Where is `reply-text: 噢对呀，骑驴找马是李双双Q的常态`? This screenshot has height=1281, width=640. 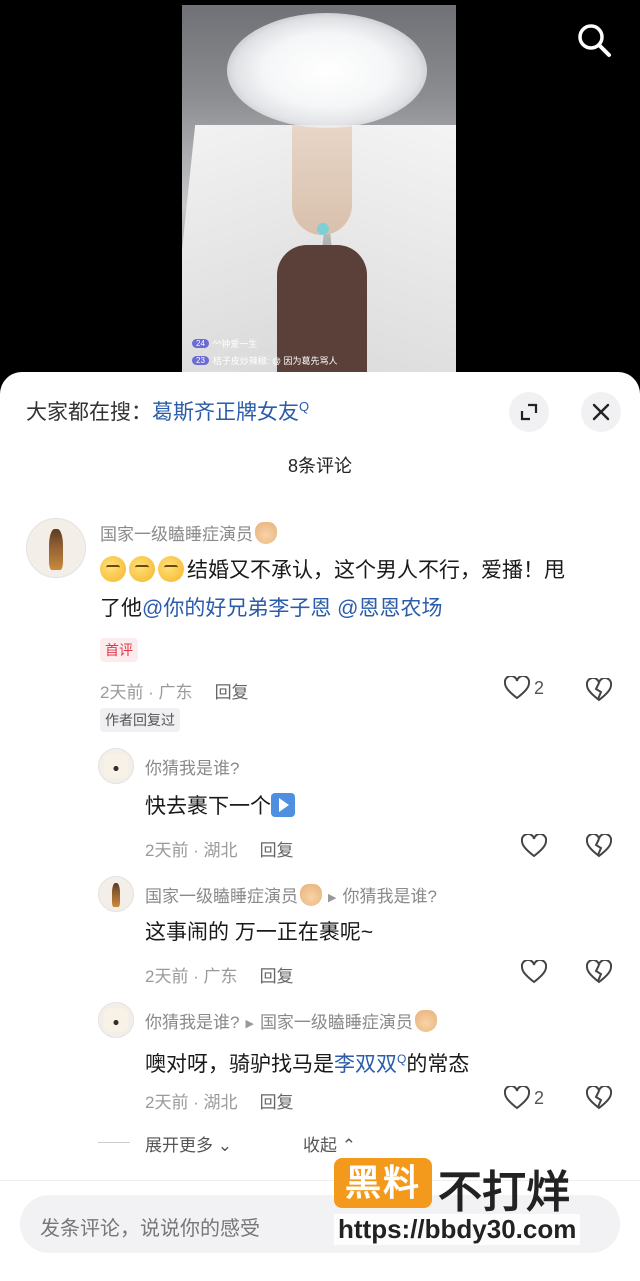
reply-text: 噢对呀，骑驴找马是李双双Q的常态 is located at coordinates (307, 1064).